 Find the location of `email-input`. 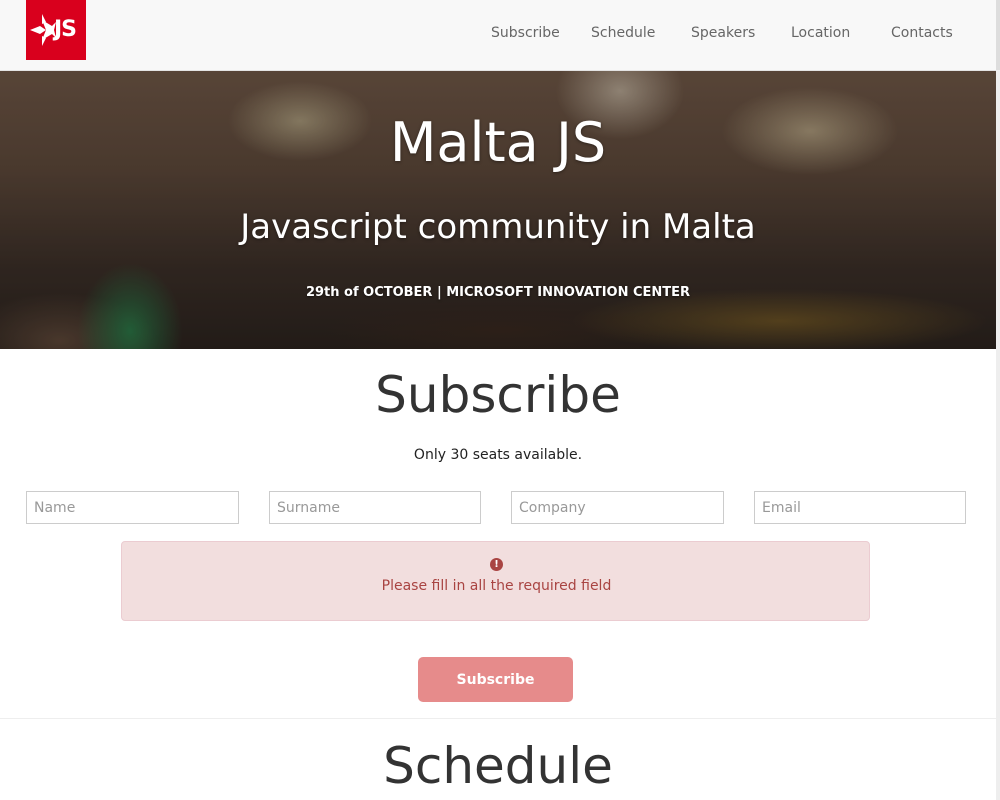

email-input is located at coordinates (860, 507).